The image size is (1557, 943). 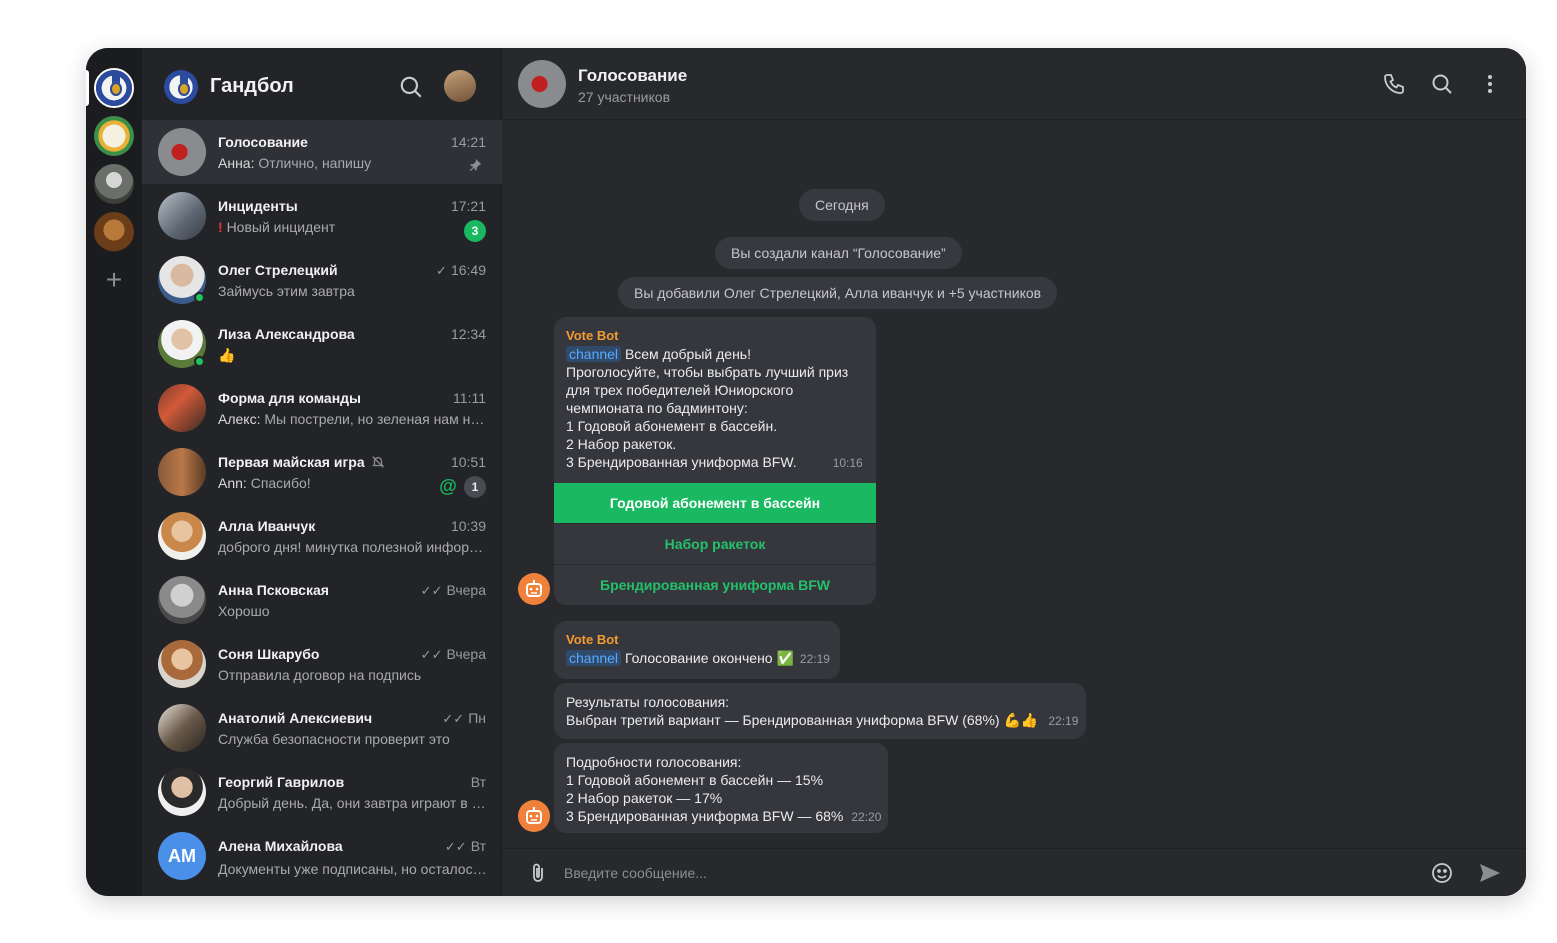 What do you see at coordinates (842, 205) in the screenshot?
I see `date-divider: Сегодня` at bounding box center [842, 205].